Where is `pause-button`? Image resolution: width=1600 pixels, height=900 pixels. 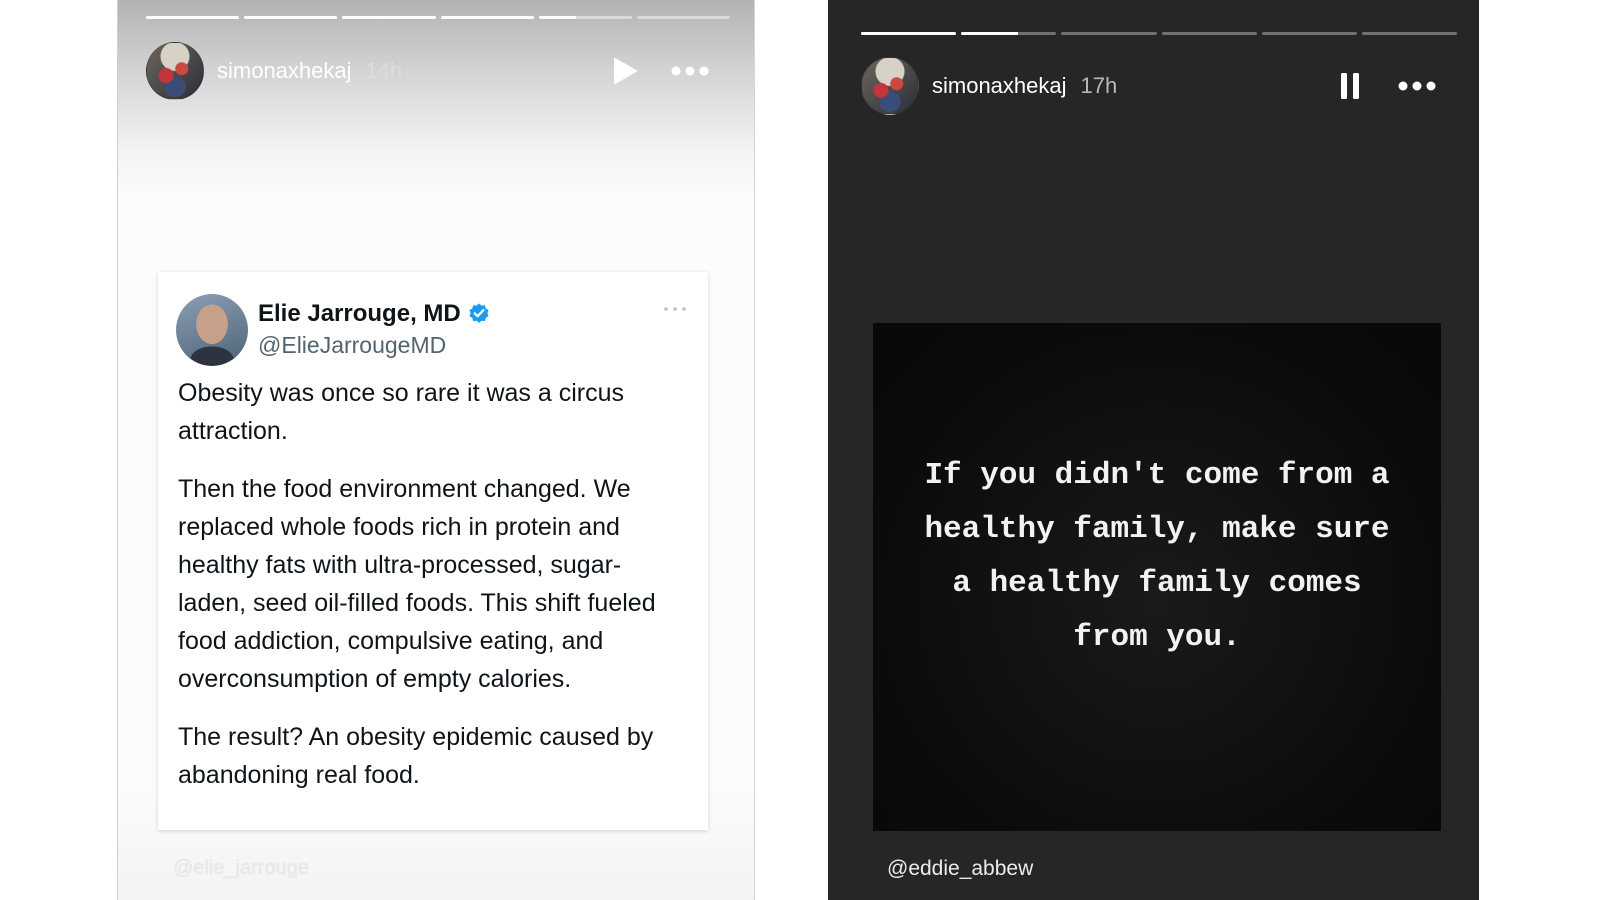 pause-button is located at coordinates (1350, 86).